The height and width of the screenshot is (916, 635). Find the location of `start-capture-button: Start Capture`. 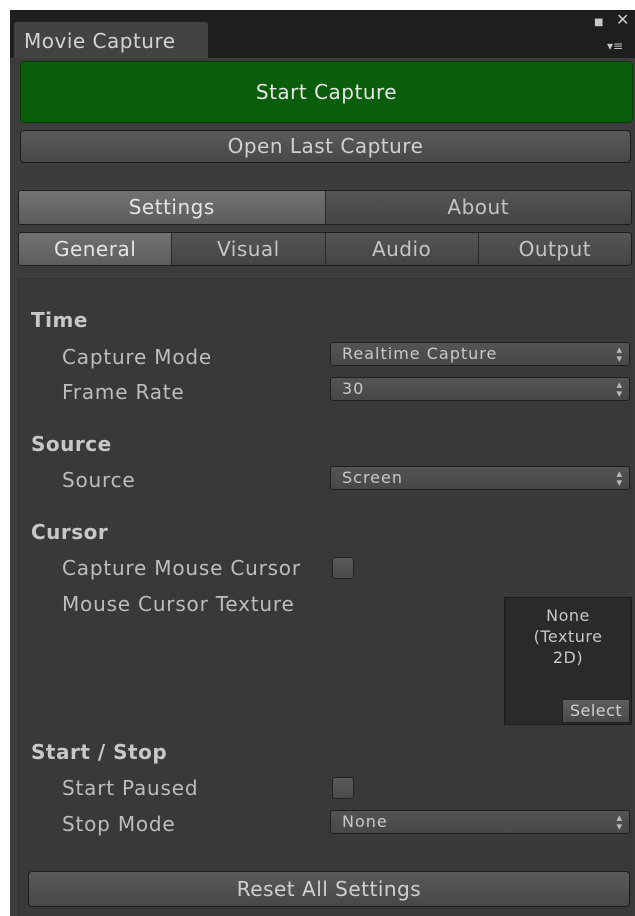

start-capture-button: Start Capture is located at coordinates (326, 92).